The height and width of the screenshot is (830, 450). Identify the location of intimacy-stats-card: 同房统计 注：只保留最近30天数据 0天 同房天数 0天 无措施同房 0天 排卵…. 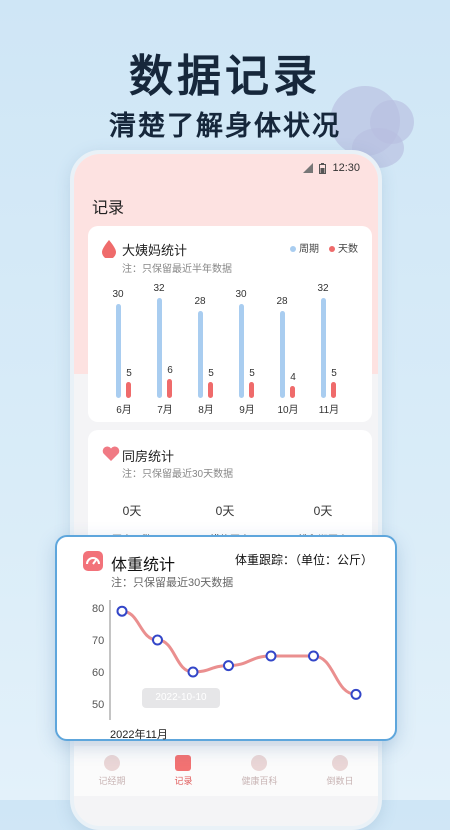
(230, 490).